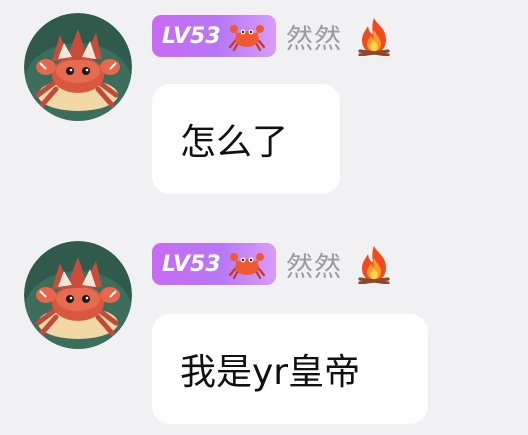 The height and width of the screenshot is (435, 528). I want to click on message-bubble: 我是yr皇帝, so click(290, 369).